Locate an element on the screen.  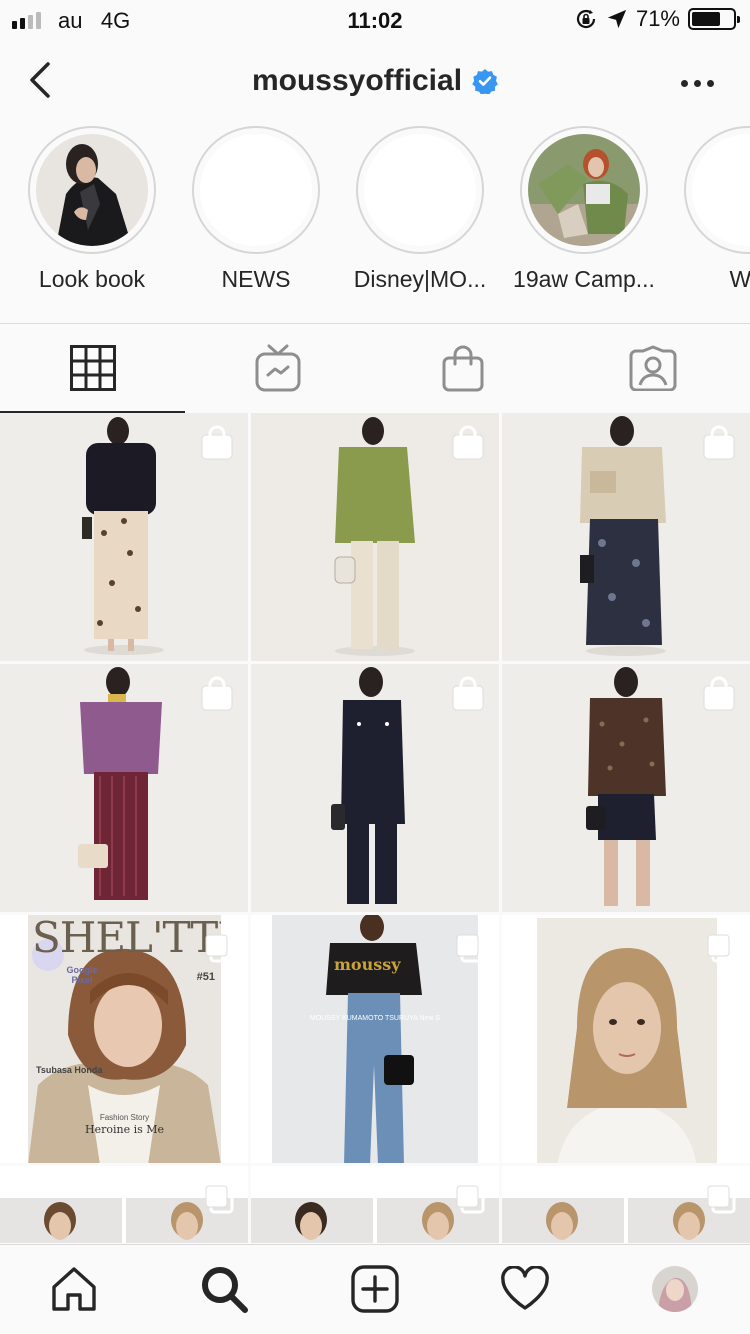
battery-percent: 71% is located at coordinates (657, 18).